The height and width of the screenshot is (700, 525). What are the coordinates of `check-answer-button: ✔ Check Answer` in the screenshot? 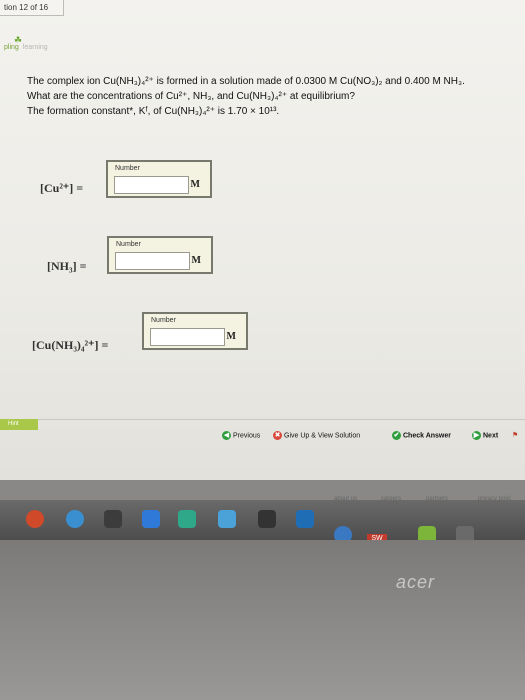 It's located at (421, 435).